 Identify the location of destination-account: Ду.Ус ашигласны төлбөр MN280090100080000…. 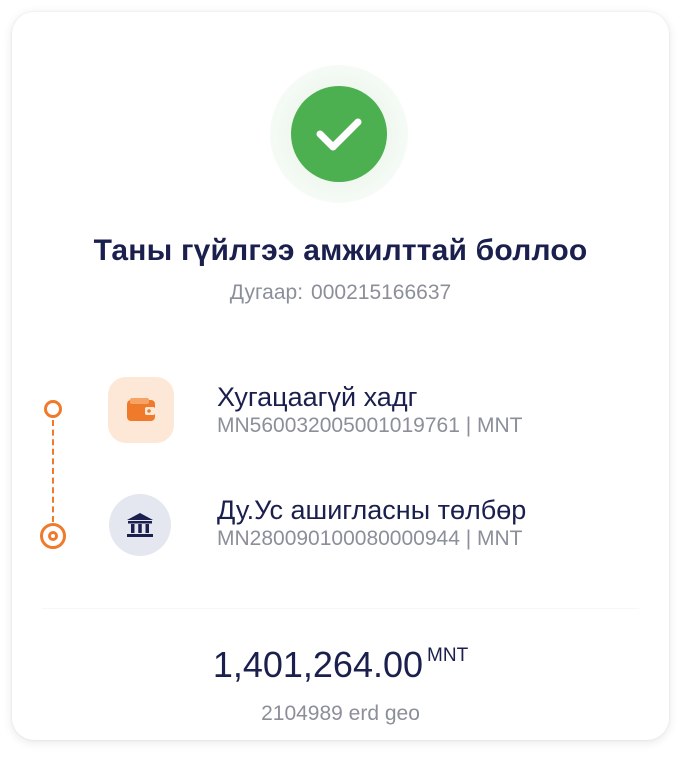
(427, 524).